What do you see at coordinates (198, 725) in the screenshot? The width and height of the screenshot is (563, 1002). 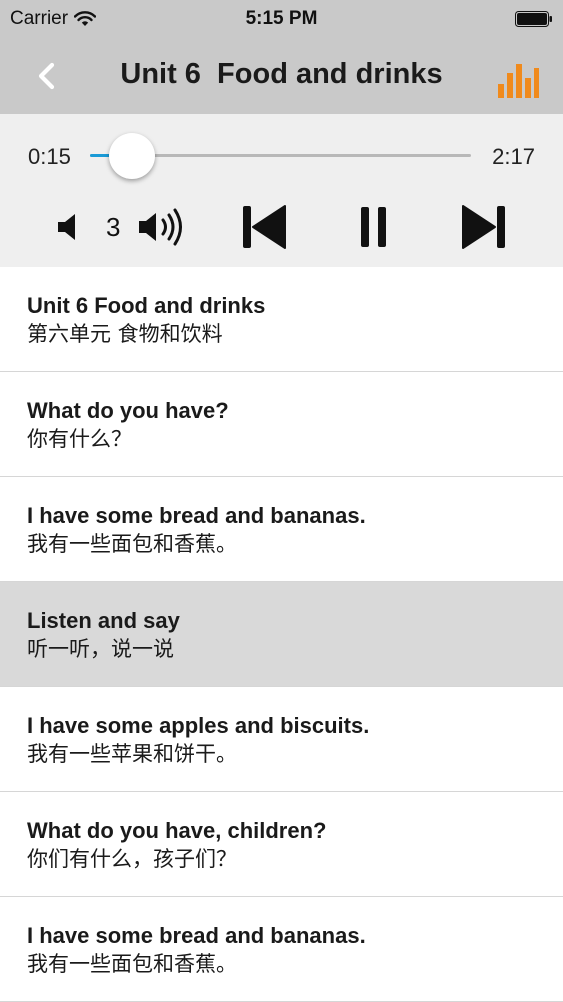 I see `english-text: I have some apples and biscuits.` at bounding box center [198, 725].